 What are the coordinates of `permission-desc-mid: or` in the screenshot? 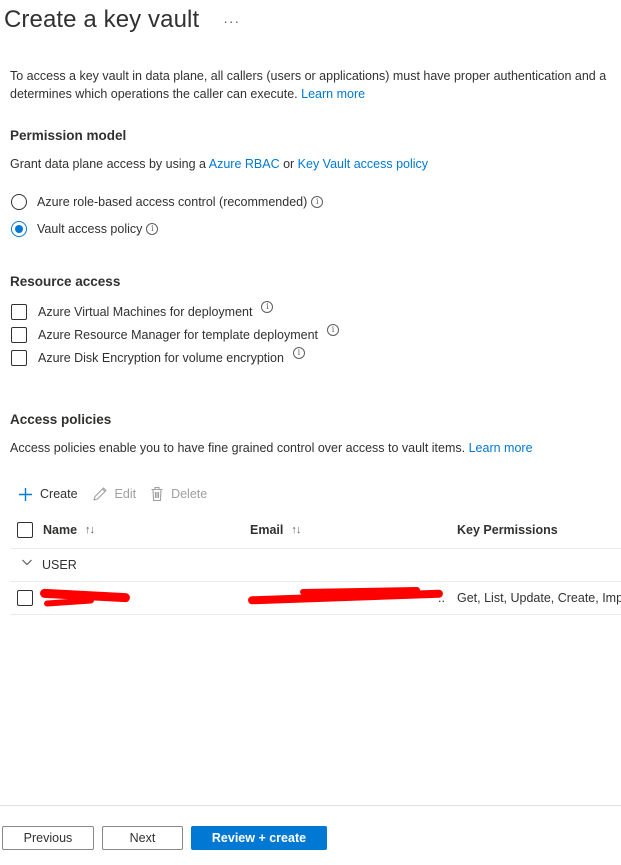 It's located at (288, 164).